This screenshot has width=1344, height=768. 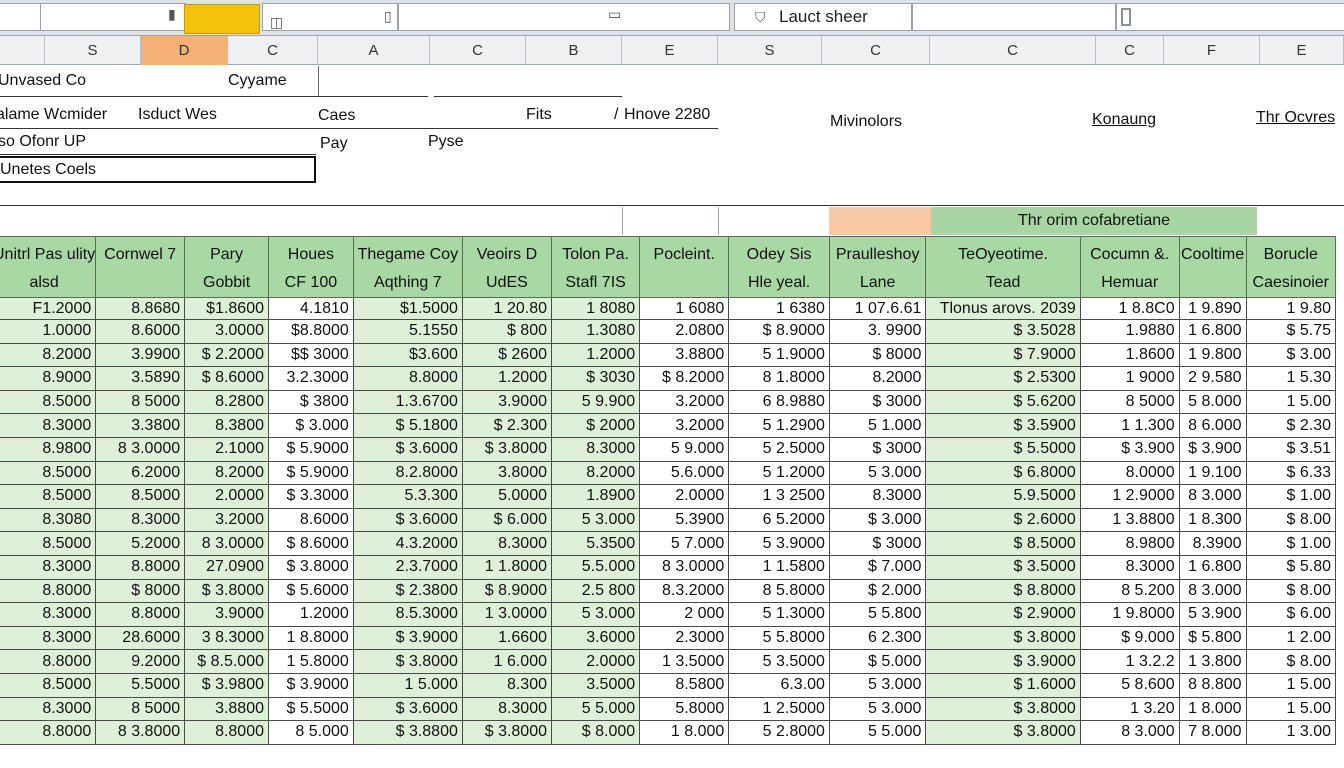 What do you see at coordinates (684, 543) in the screenshot?
I see `table-cell: 5 7.000` at bounding box center [684, 543].